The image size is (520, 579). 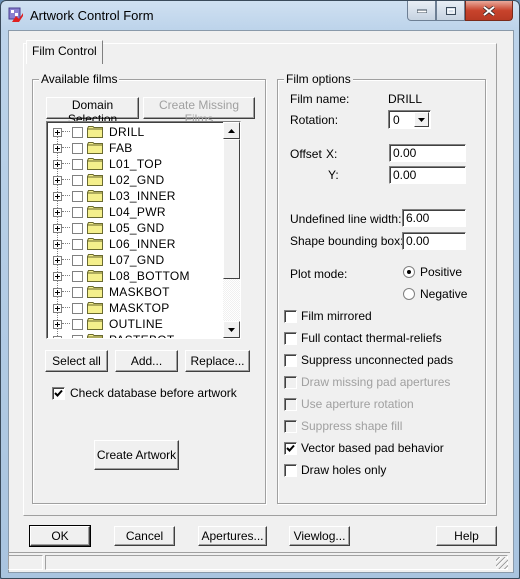 What do you see at coordinates (427, 175) in the screenshot?
I see `offset-y-input` at bounding box center [427, 175].